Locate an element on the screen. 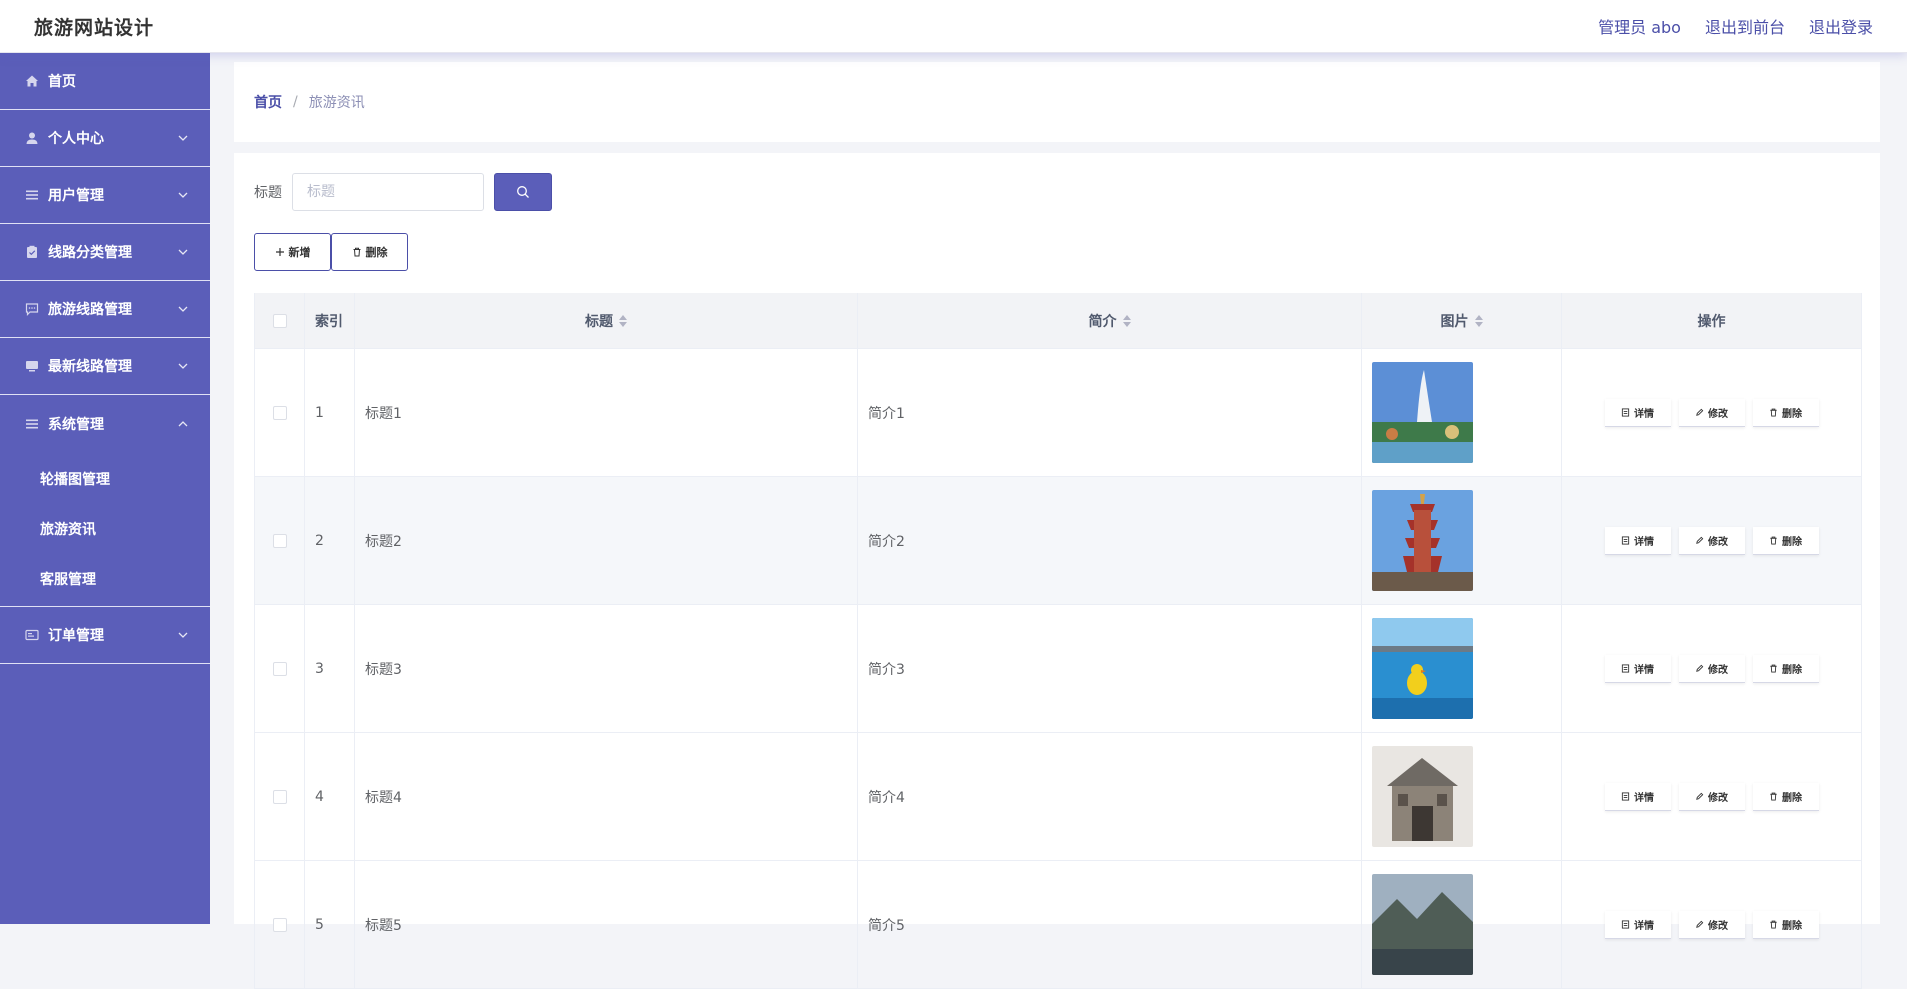  header-title: 标题 is located at coordinates (606, 320).